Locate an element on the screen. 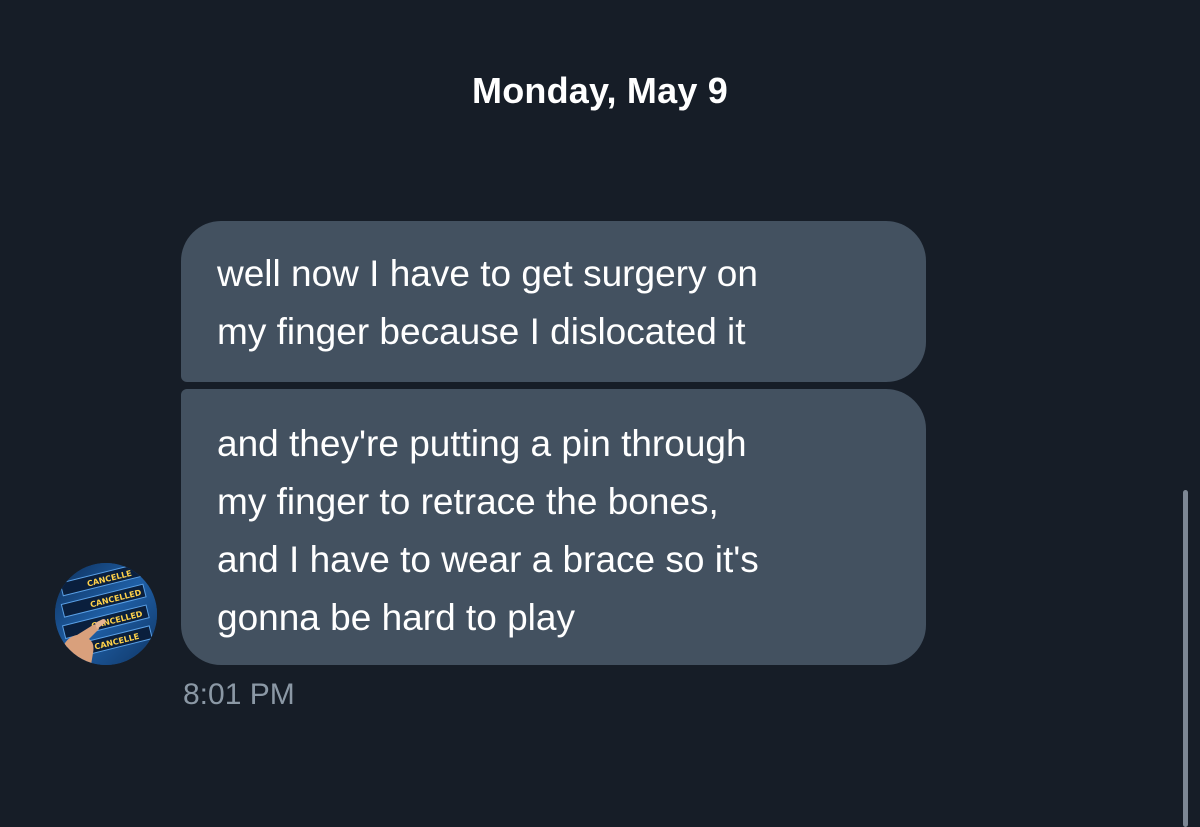 The height and width of the screenshot is (827, 1200). scrollbar is located at coordinates (1185, 658).